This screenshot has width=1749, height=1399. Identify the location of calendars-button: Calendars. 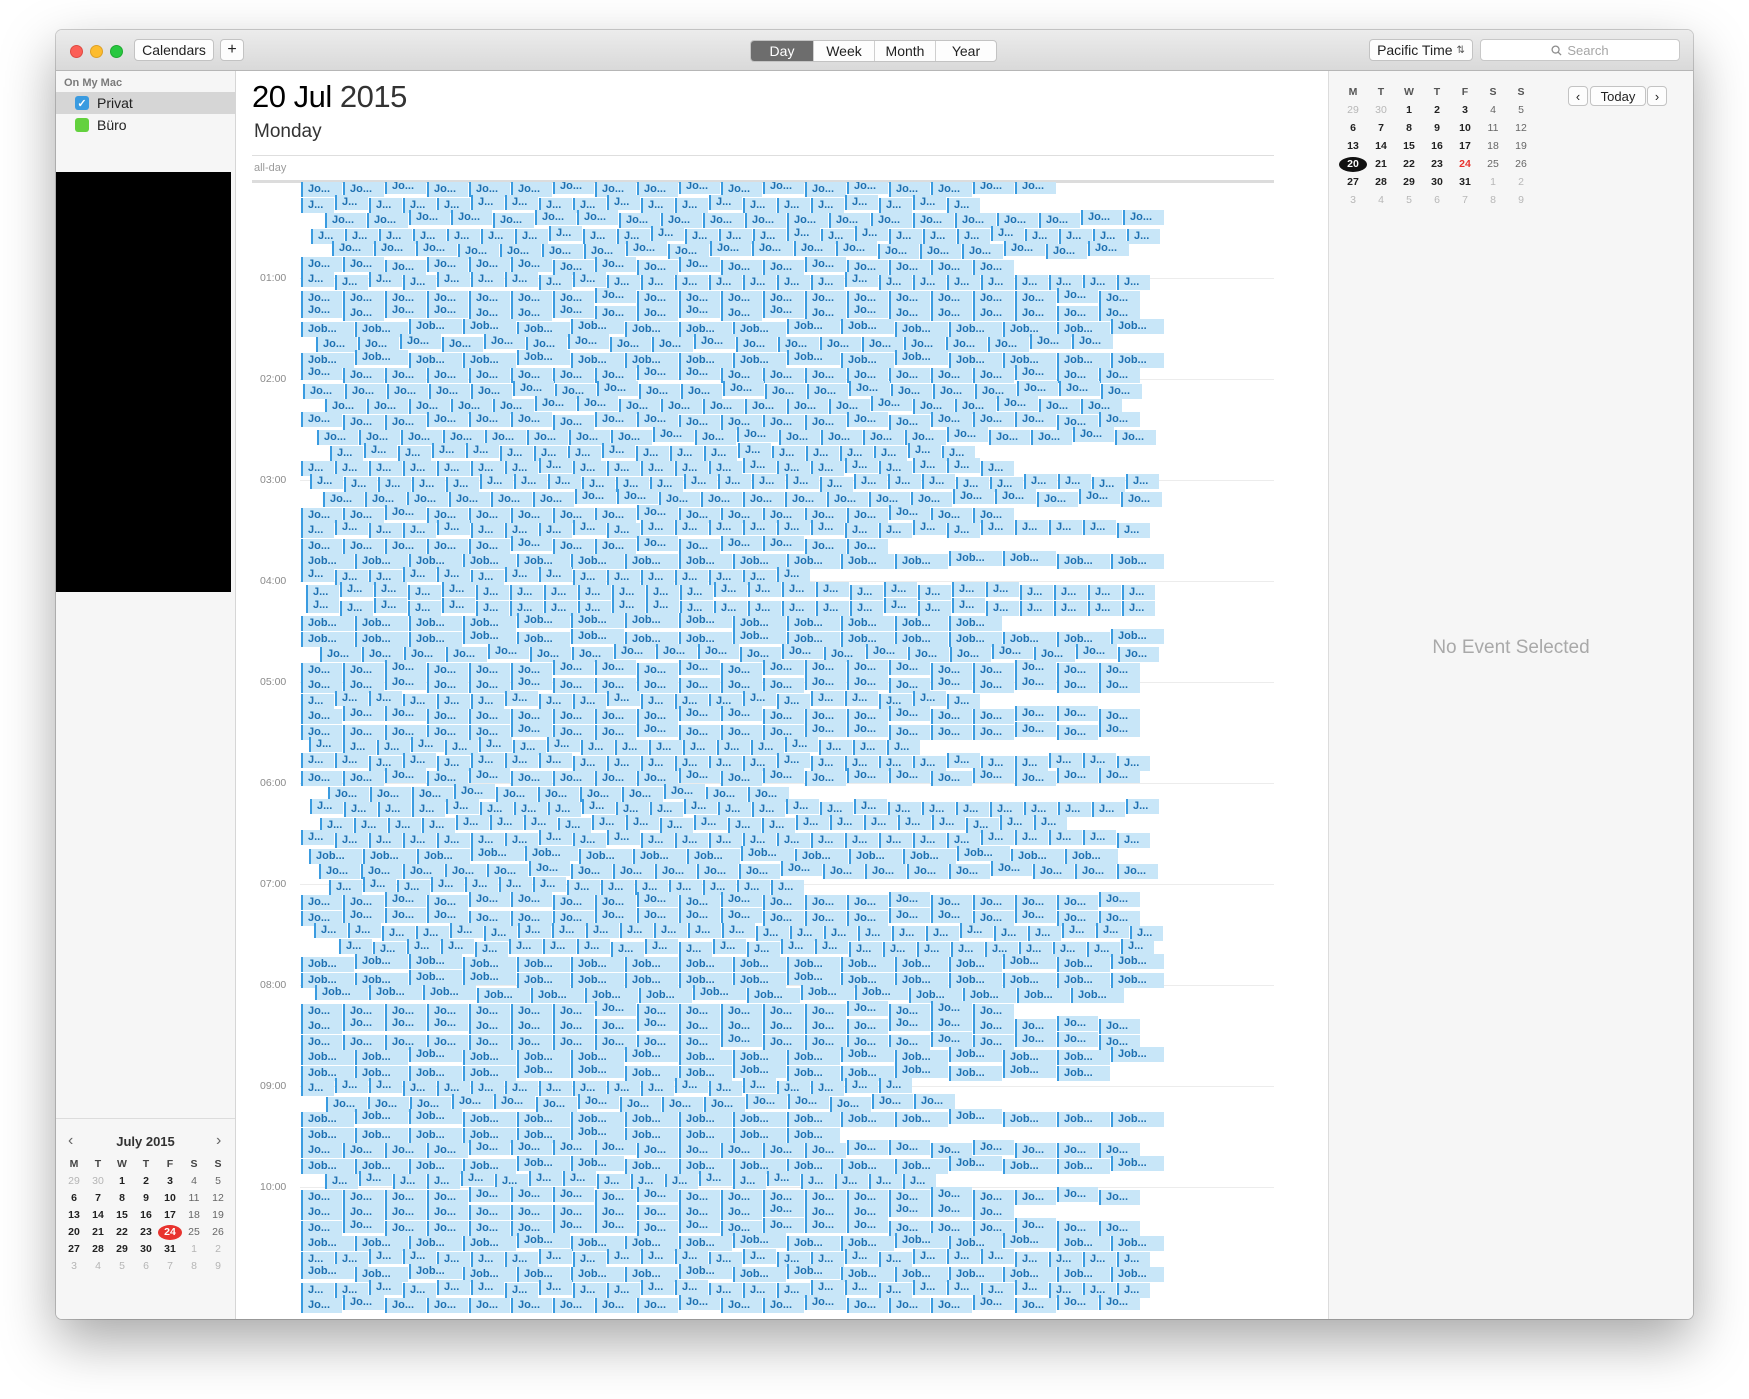
(174, 50).